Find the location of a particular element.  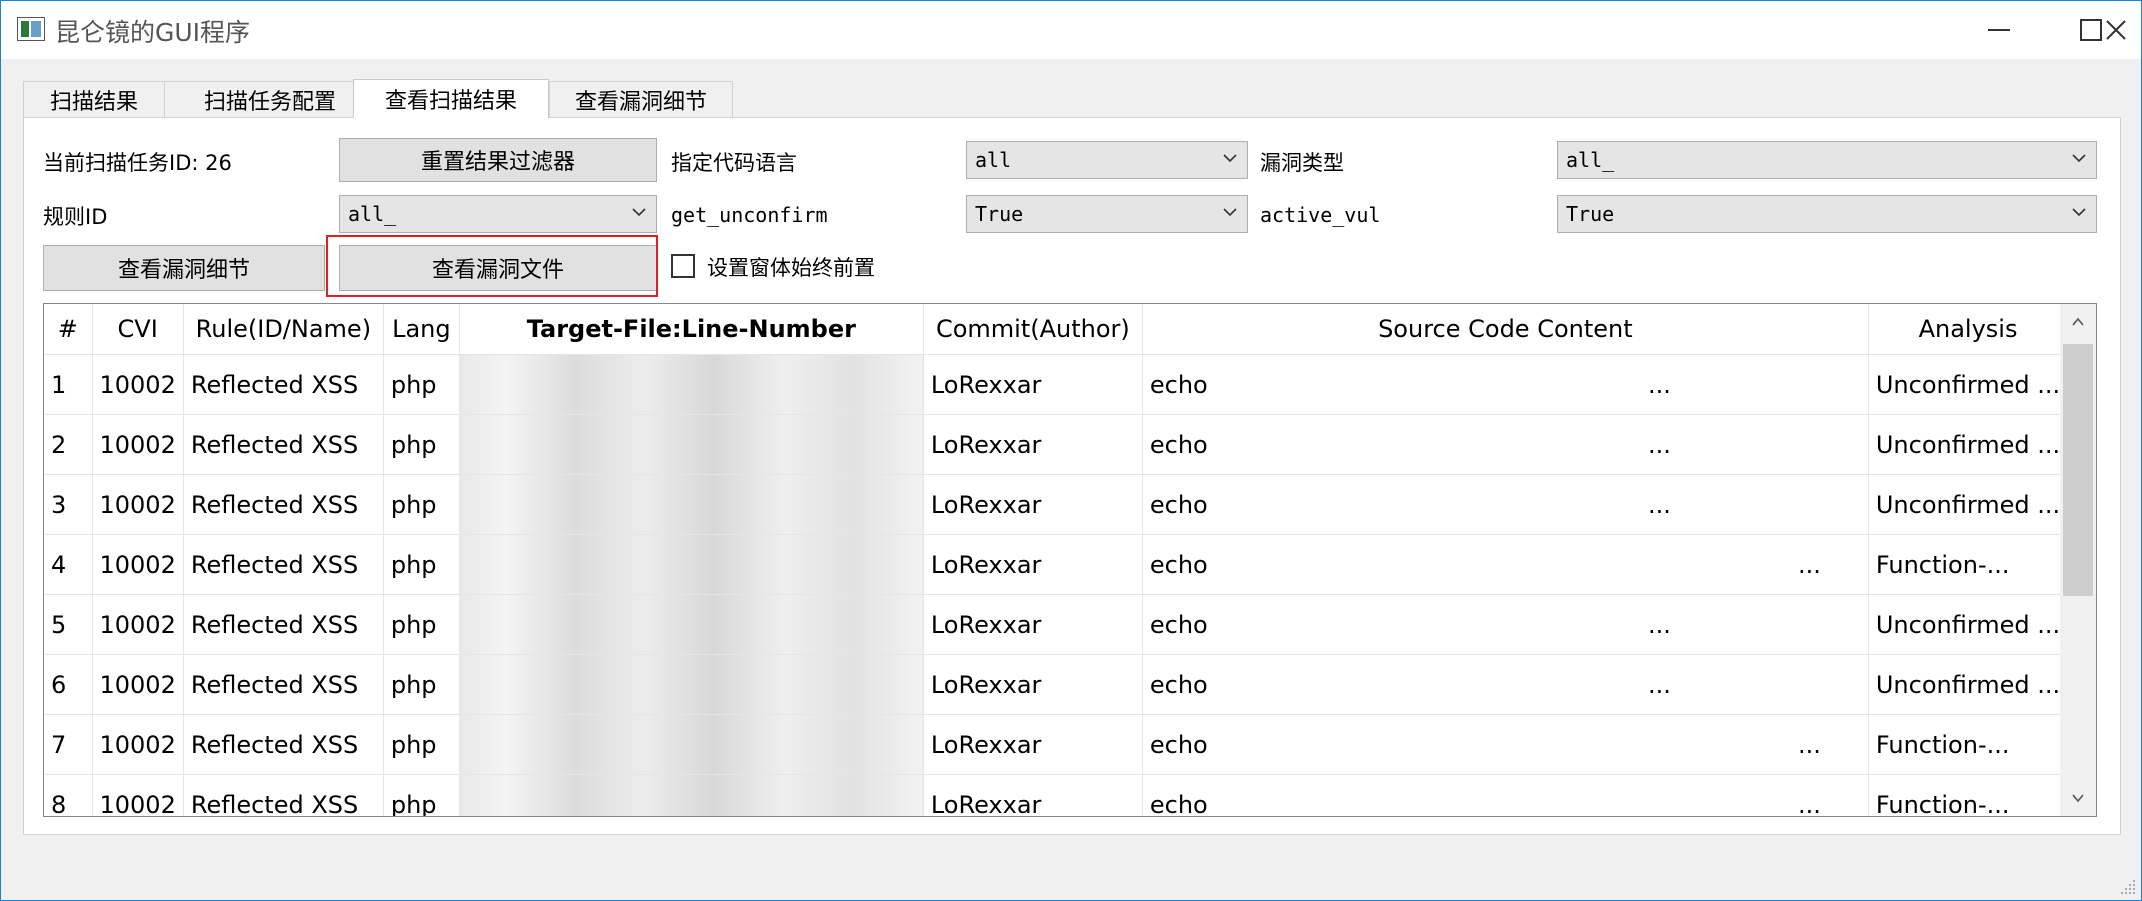

vuln-type-select: all_ is located at coordinates (1827, 160).